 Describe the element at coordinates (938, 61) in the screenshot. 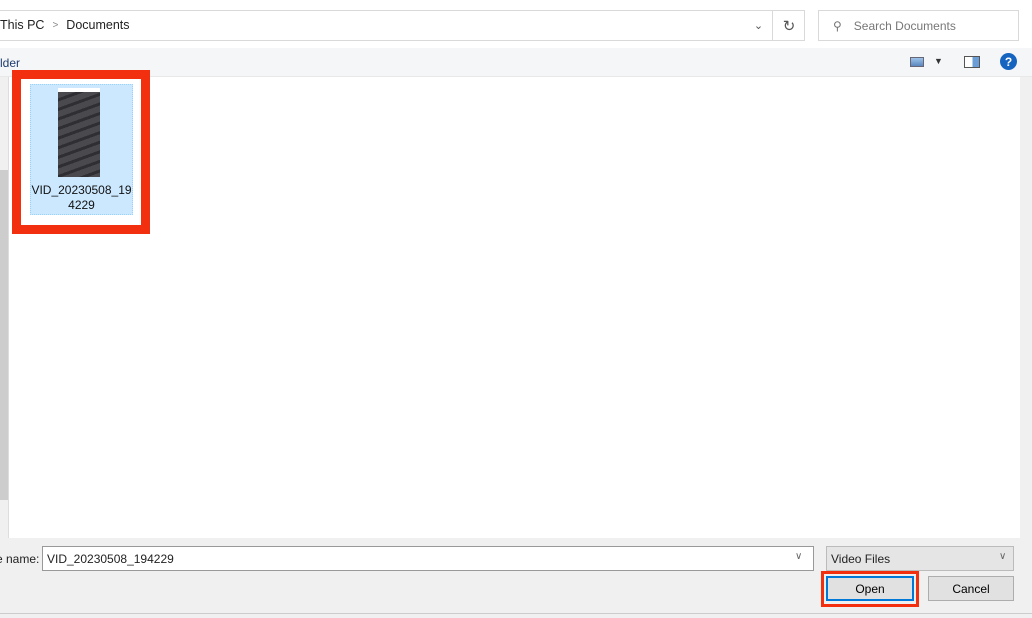

I see `caret-down-icon: ▼` at that location.